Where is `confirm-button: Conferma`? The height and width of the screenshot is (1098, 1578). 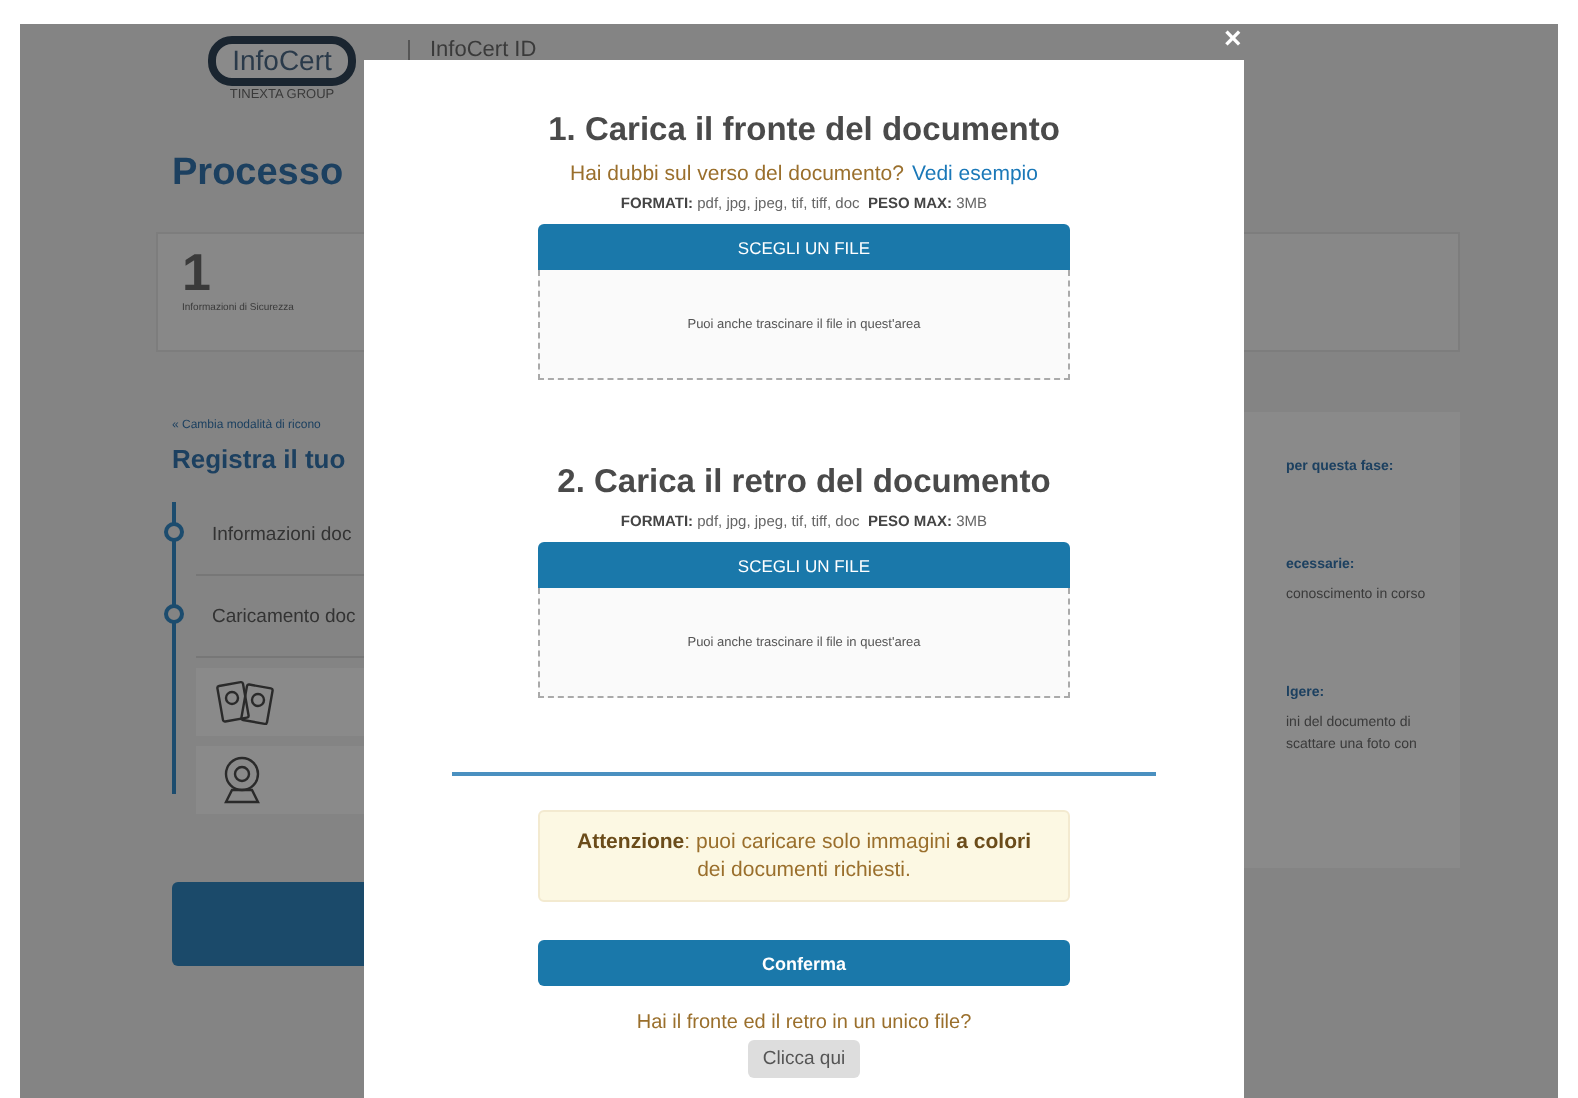
confirm-button: Conferma is located at coordinates (804, 963).